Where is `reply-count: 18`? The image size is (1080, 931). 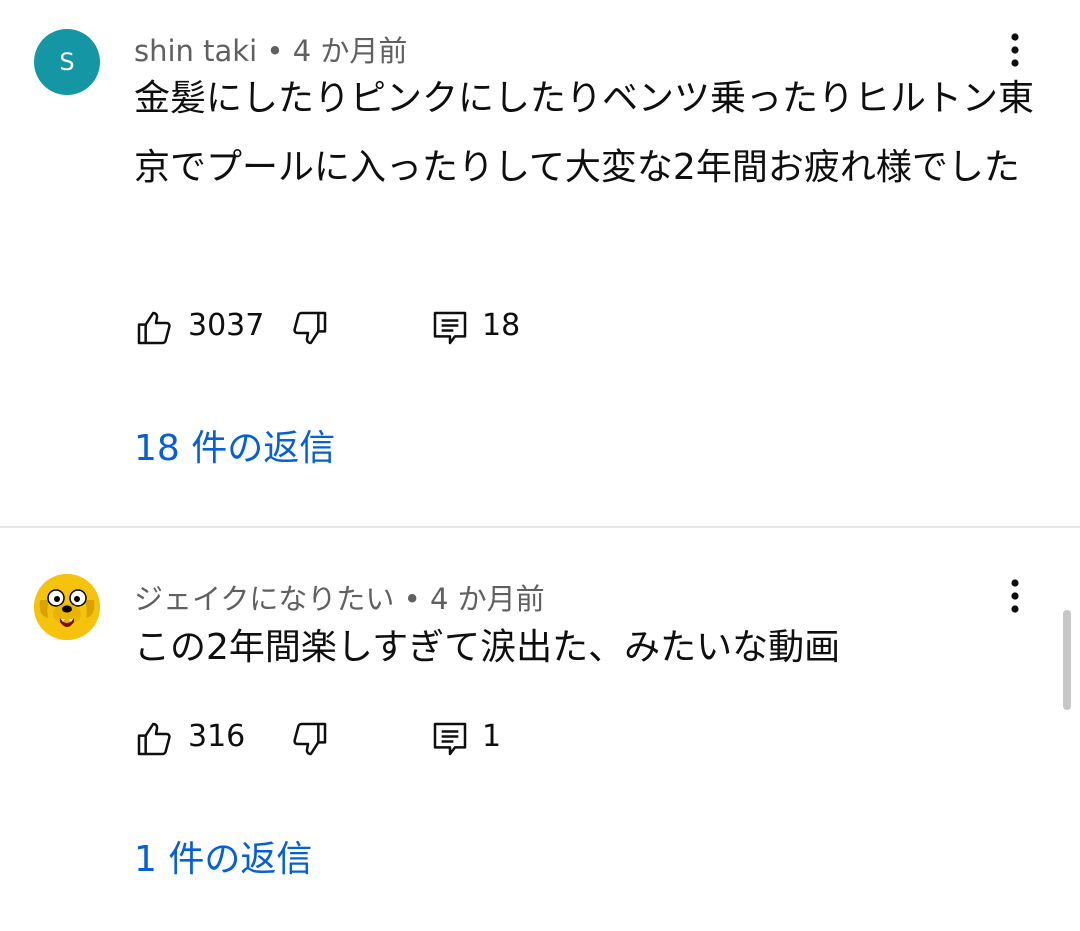 reply-count: 18 is located at coordinates (501, 325).